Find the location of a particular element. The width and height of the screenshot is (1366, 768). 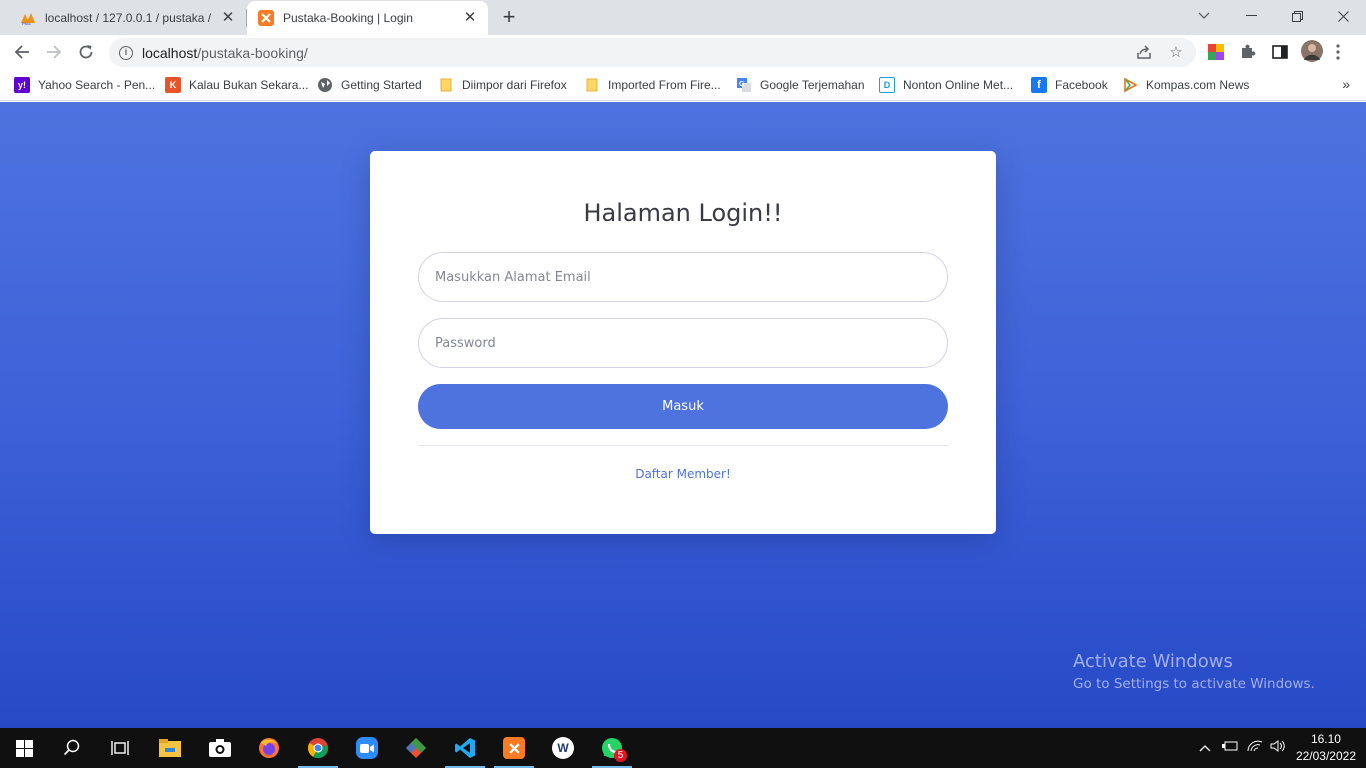

whatsapp-button: 5 is located at coordinates (612, 748).